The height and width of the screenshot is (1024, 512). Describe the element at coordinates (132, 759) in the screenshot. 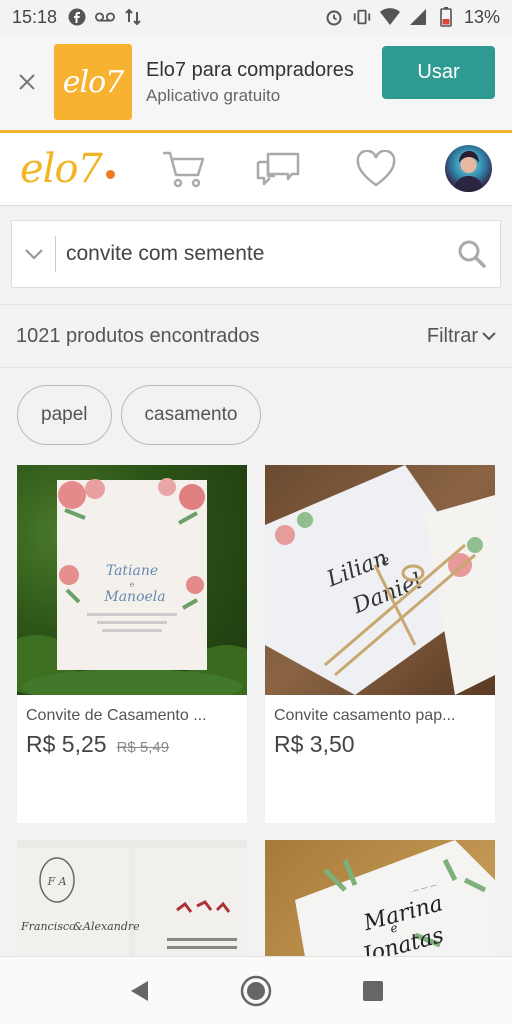

I see `product-info: Convite de Casamento ... R$ 5,25 R$ 5,49` at that location.